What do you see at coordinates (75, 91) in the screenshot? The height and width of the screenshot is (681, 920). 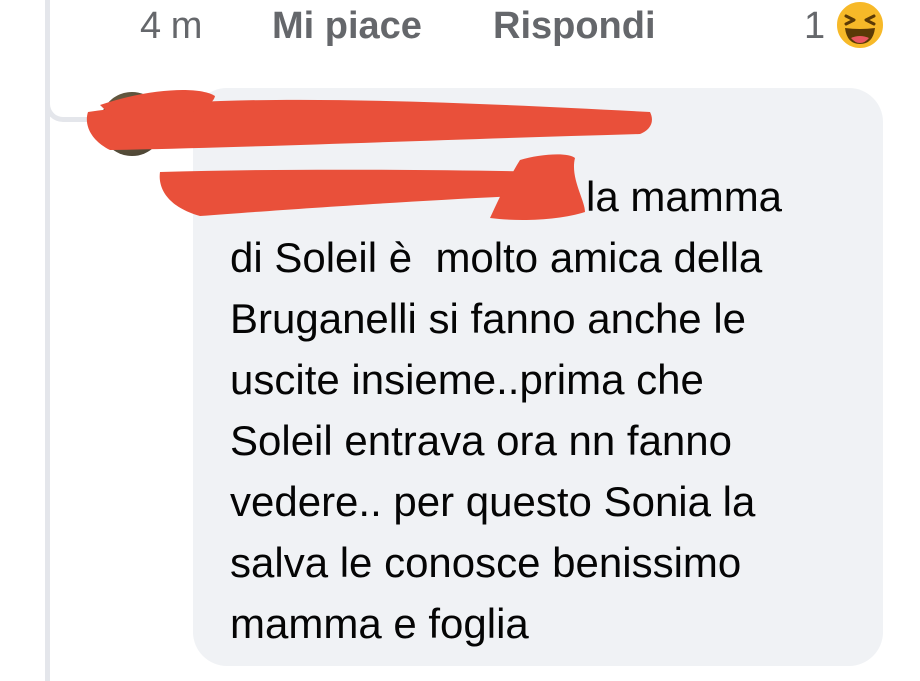 I see `reply-connector` at bounding box center [75, 91].